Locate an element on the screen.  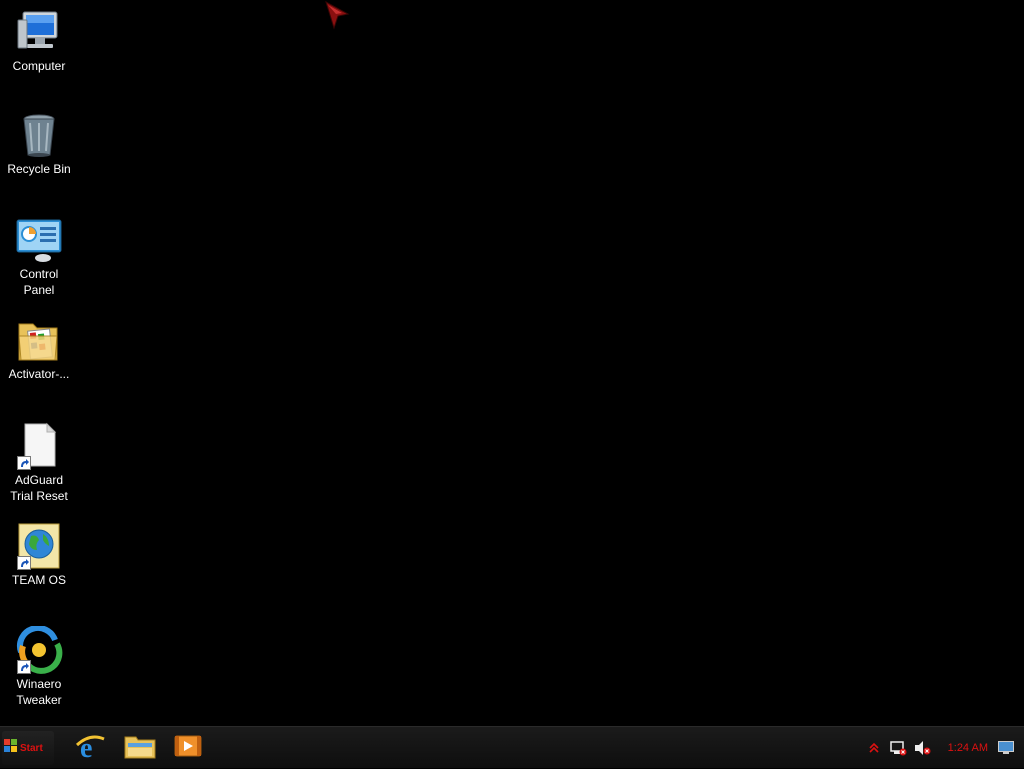
show-hidden-icons-arrow is located at coordinates (874, 748).